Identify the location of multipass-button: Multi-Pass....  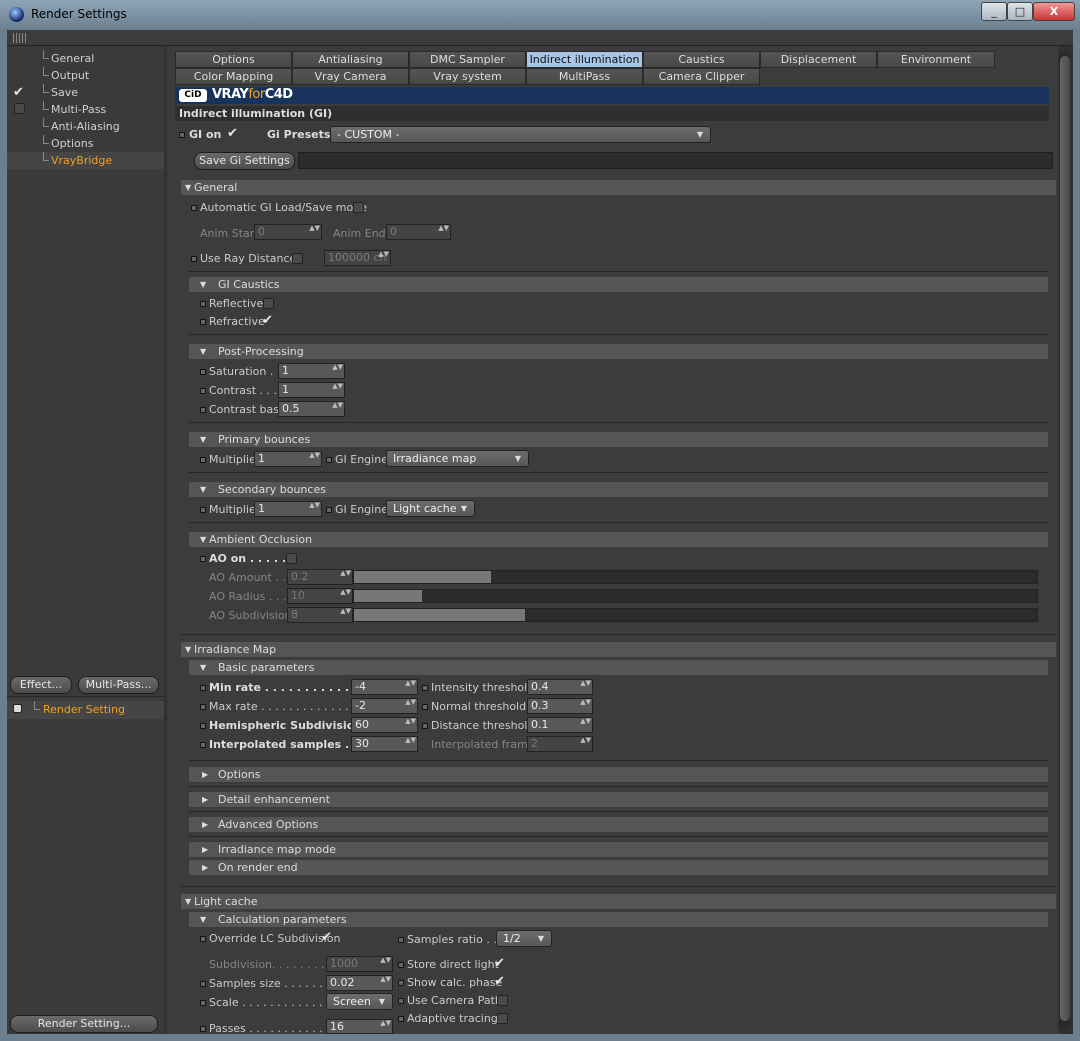
(118, 685).